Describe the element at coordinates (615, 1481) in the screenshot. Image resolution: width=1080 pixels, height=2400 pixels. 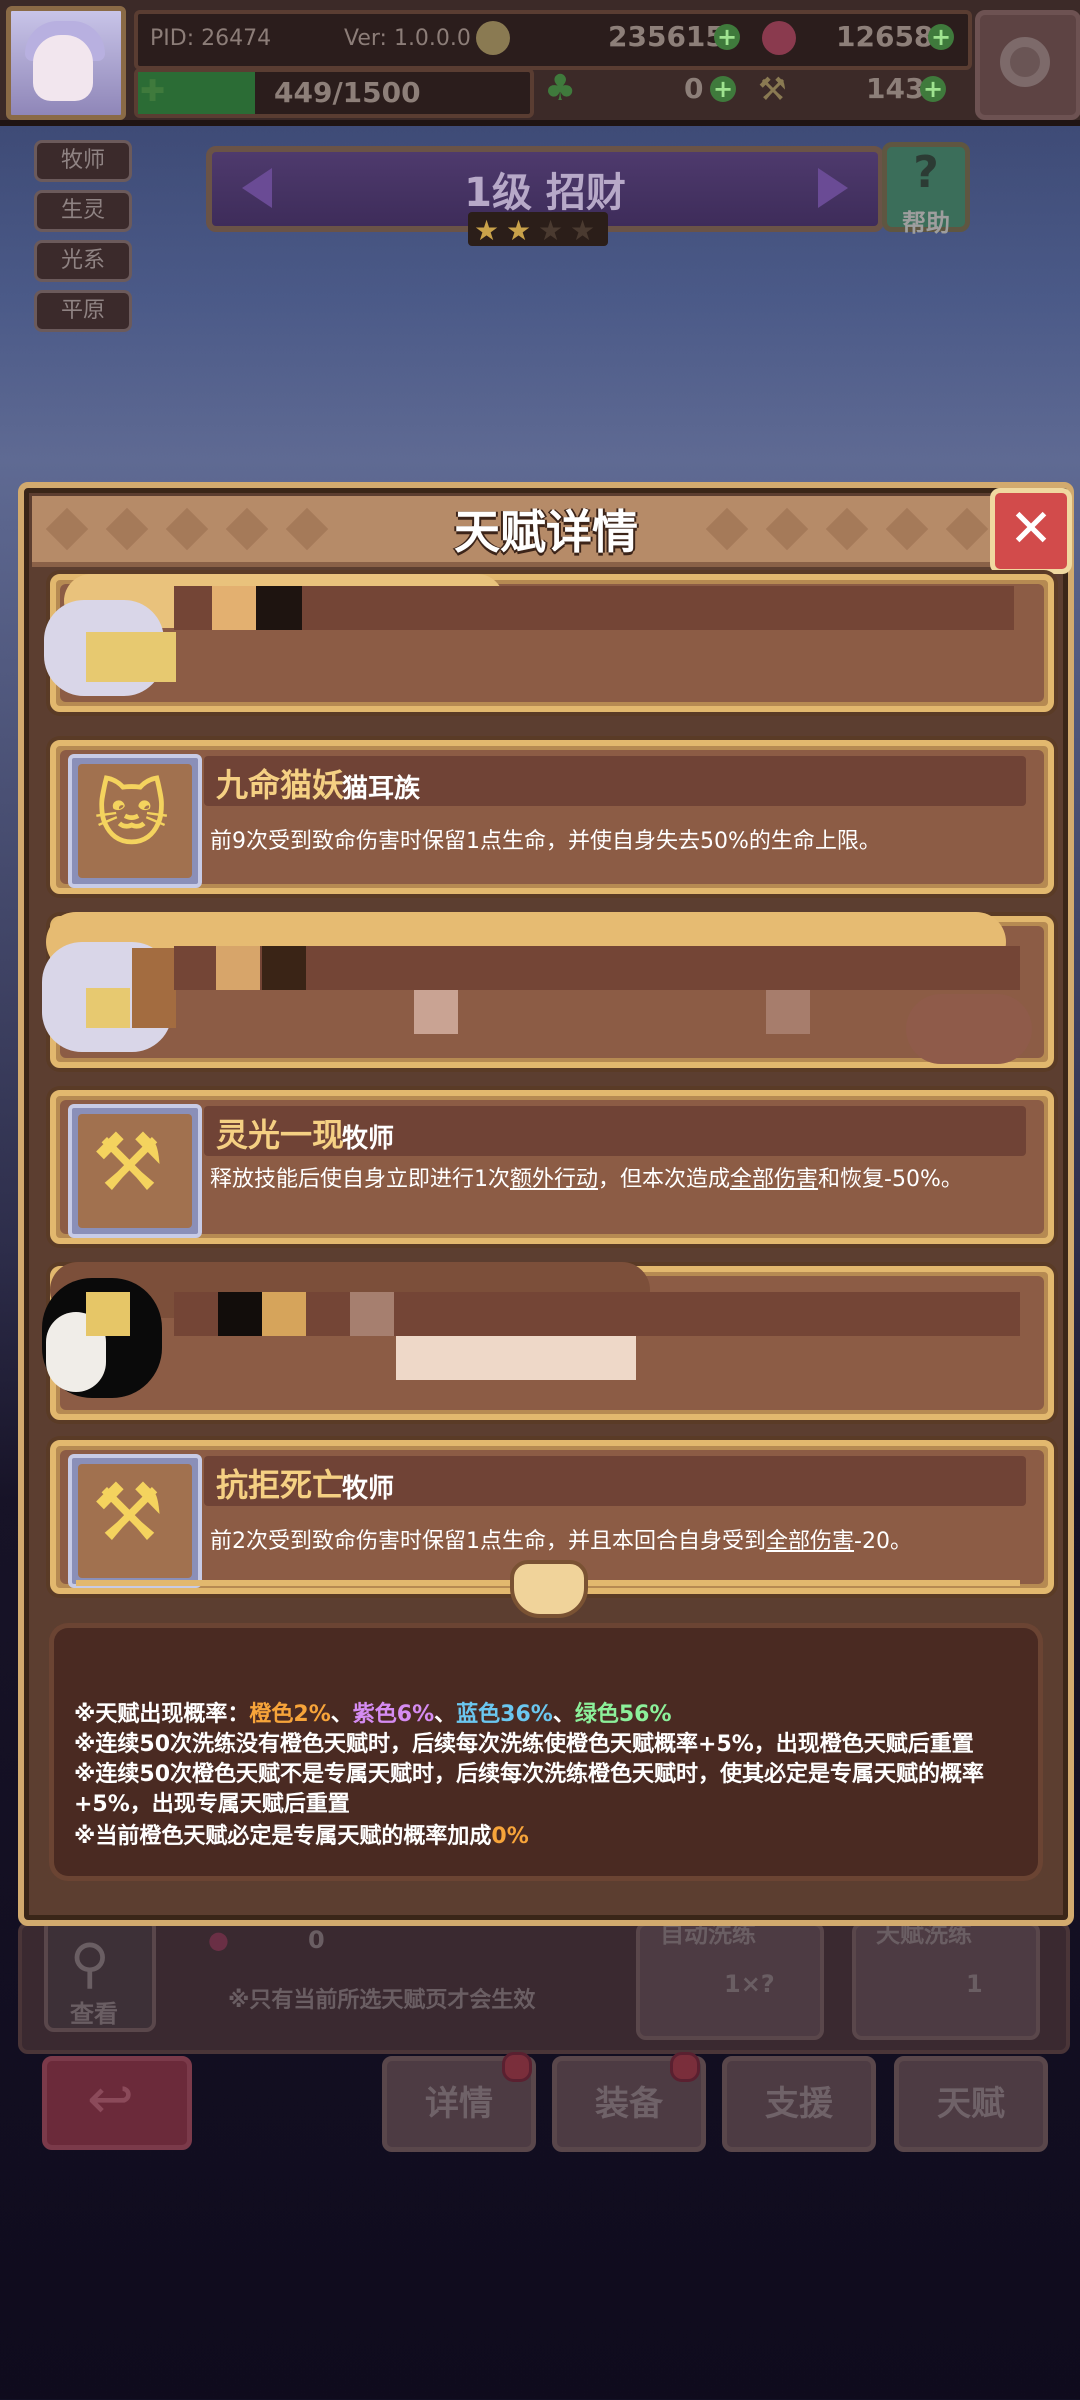
I see `talent-name-bar: 抗拒死亡 牧师` at that location.